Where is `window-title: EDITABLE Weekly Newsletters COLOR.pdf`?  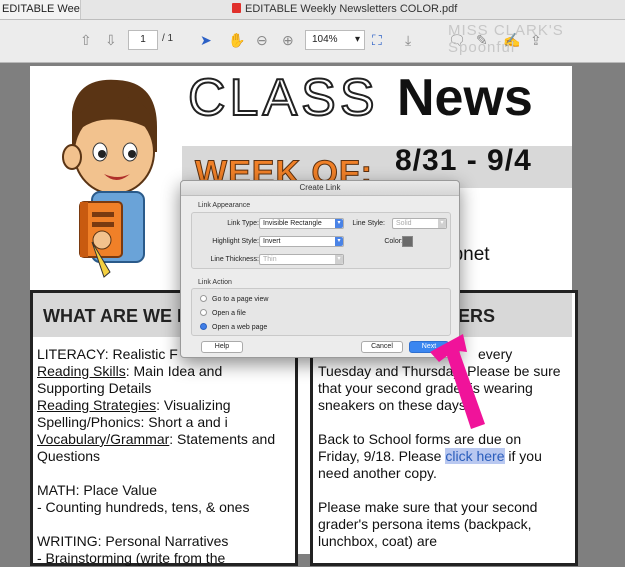 window-title: EDITABLE Weekly Newsletters COLOR.pdf is located at coordinates (344, 9).